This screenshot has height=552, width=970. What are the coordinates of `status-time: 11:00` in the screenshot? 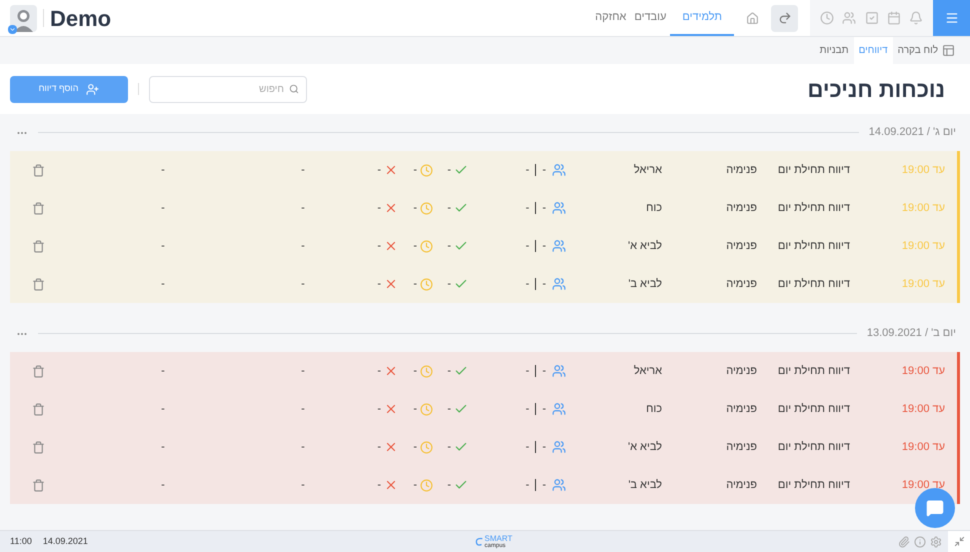 It's located at (21, 541).